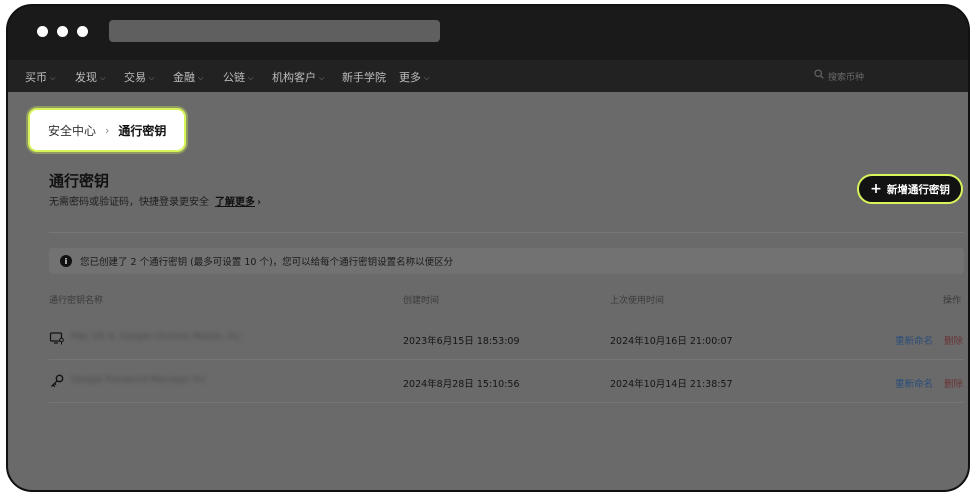  I want to click on nav-item-buy-crypto: 买币 ⌵, so click(40, 77).